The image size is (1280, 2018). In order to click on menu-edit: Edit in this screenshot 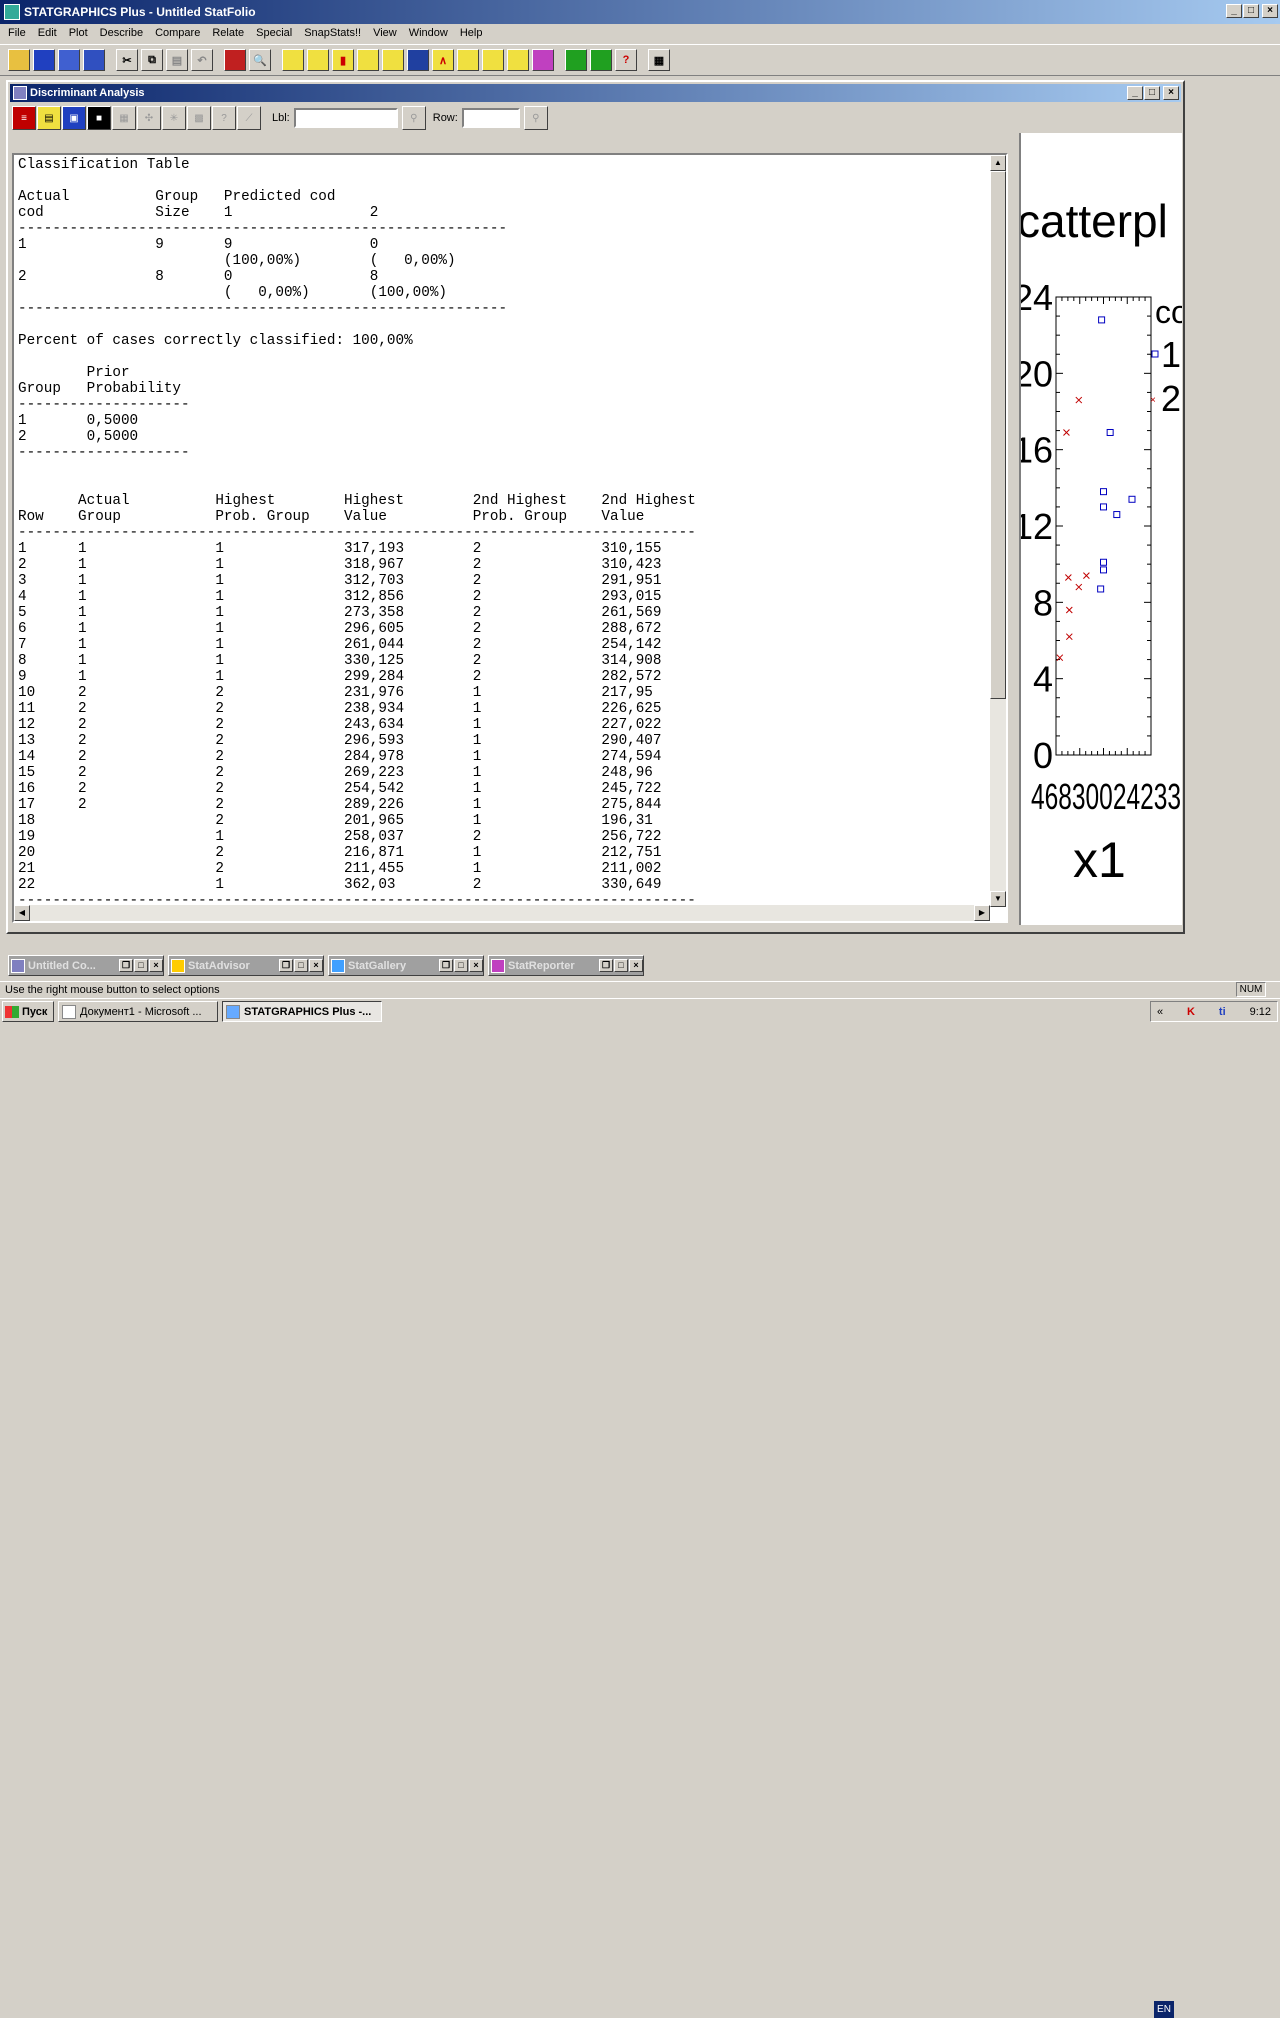, I will do `click(47, 33)`.